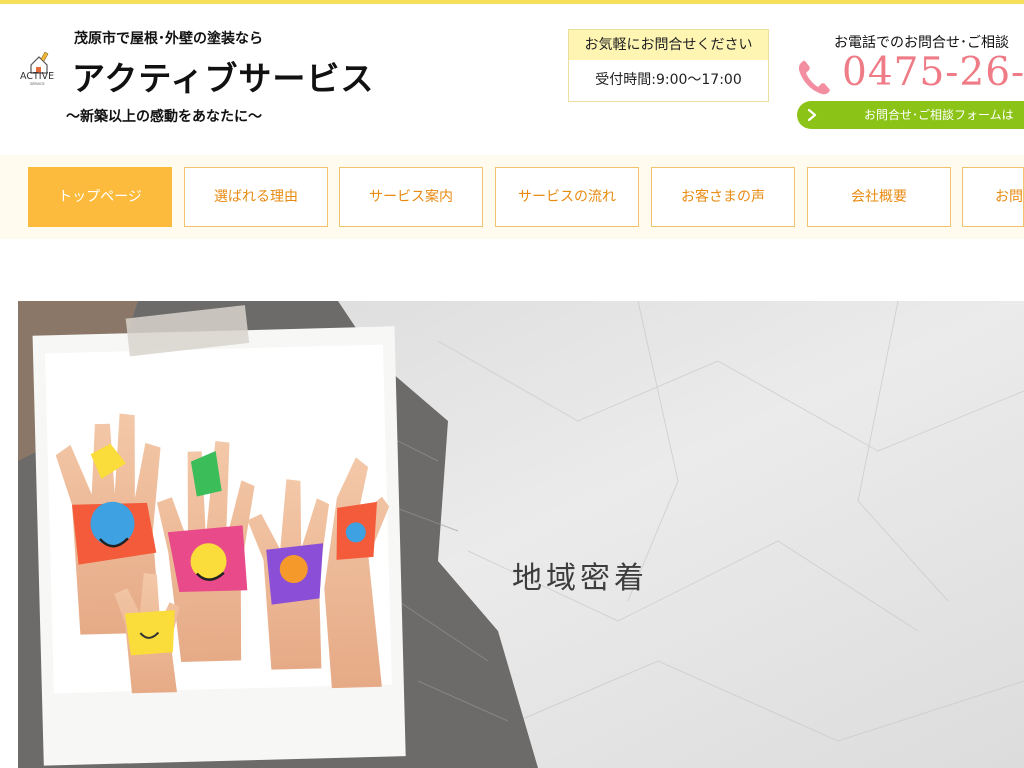 This screenshot has width=1024, height=768. I want to click on nav-item-company: 会社概要, so click(879, 197).